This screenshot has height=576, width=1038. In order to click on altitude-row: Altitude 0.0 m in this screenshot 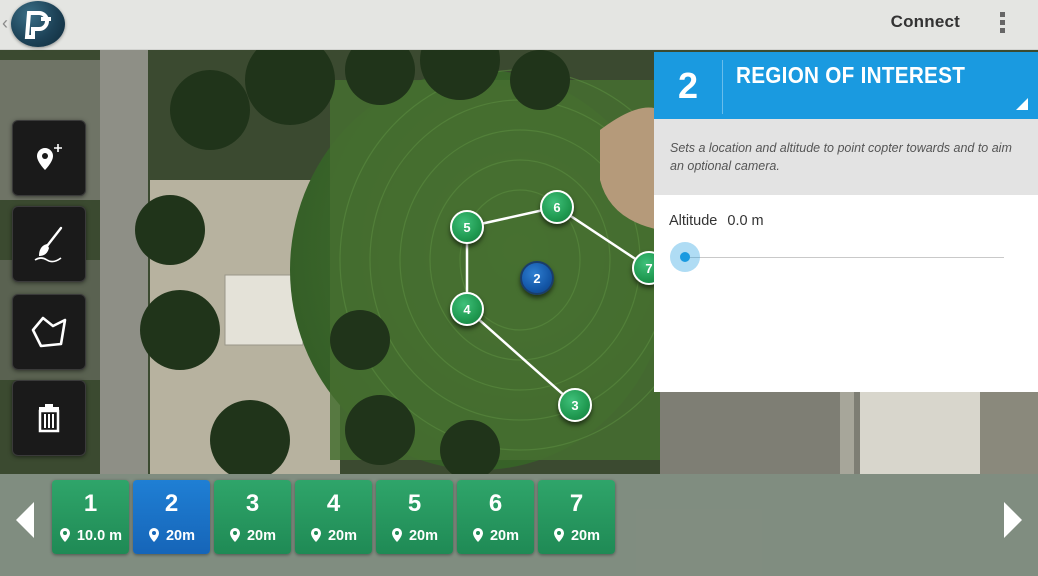, I will do `click(846, 212)`.